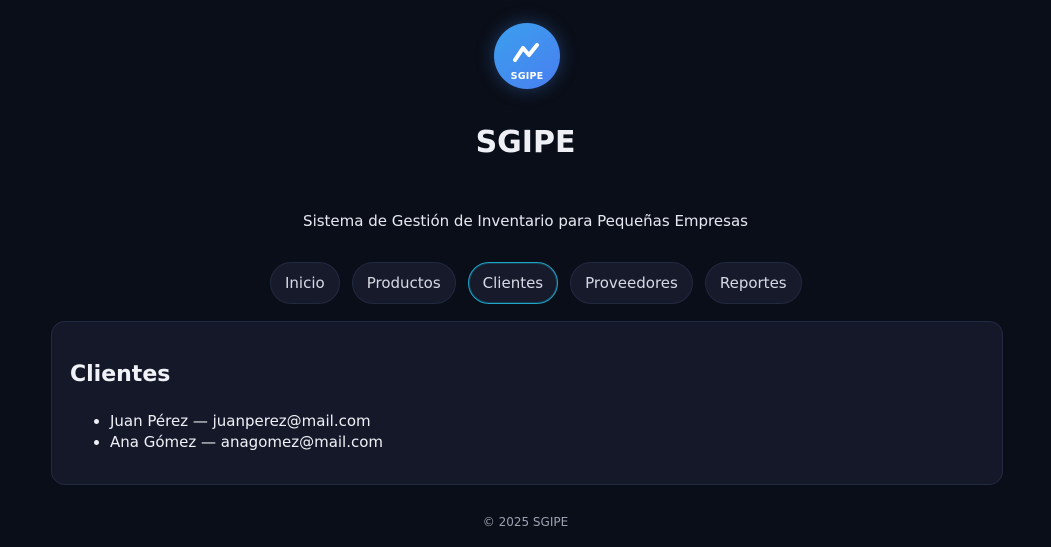 The width and height of the screenshot is (1051, 547). What do you see at coordinates (305, 283) in the screenshot?
I see `nav-inicio-button: Inicio` at bounding box center [305, 283].